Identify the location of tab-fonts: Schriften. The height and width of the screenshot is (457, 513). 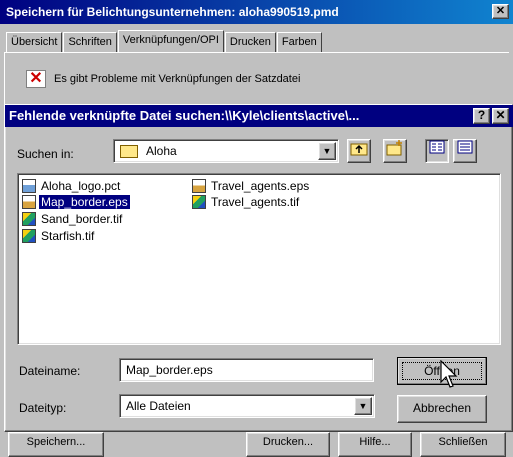
(90, 42).